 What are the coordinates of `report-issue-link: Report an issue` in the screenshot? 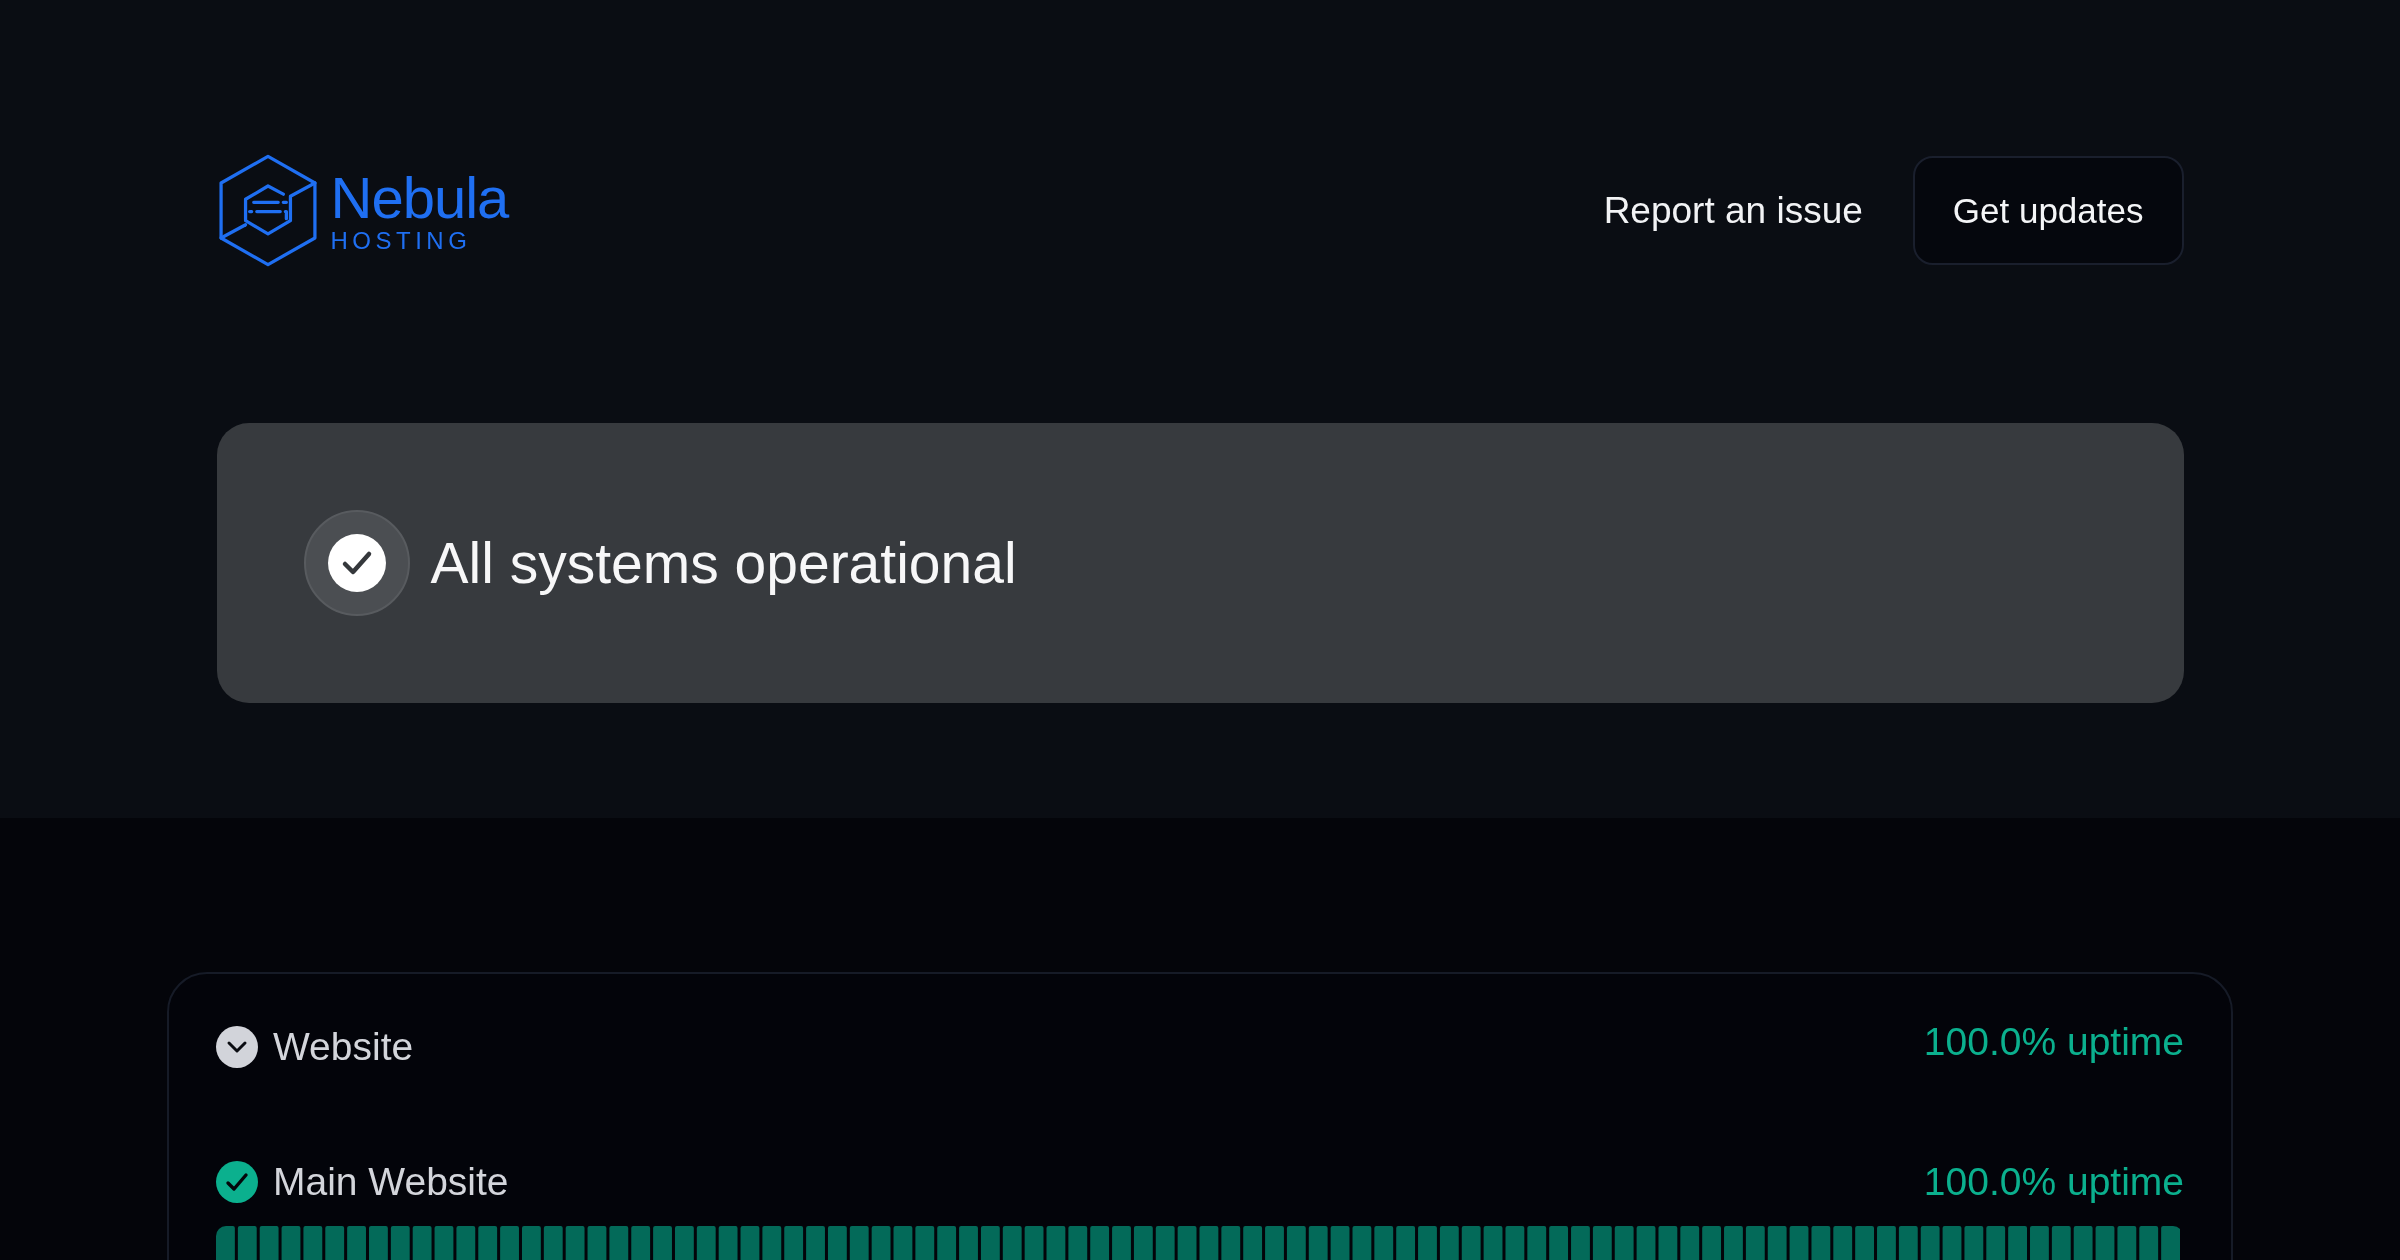 It's located at (1733, 210).